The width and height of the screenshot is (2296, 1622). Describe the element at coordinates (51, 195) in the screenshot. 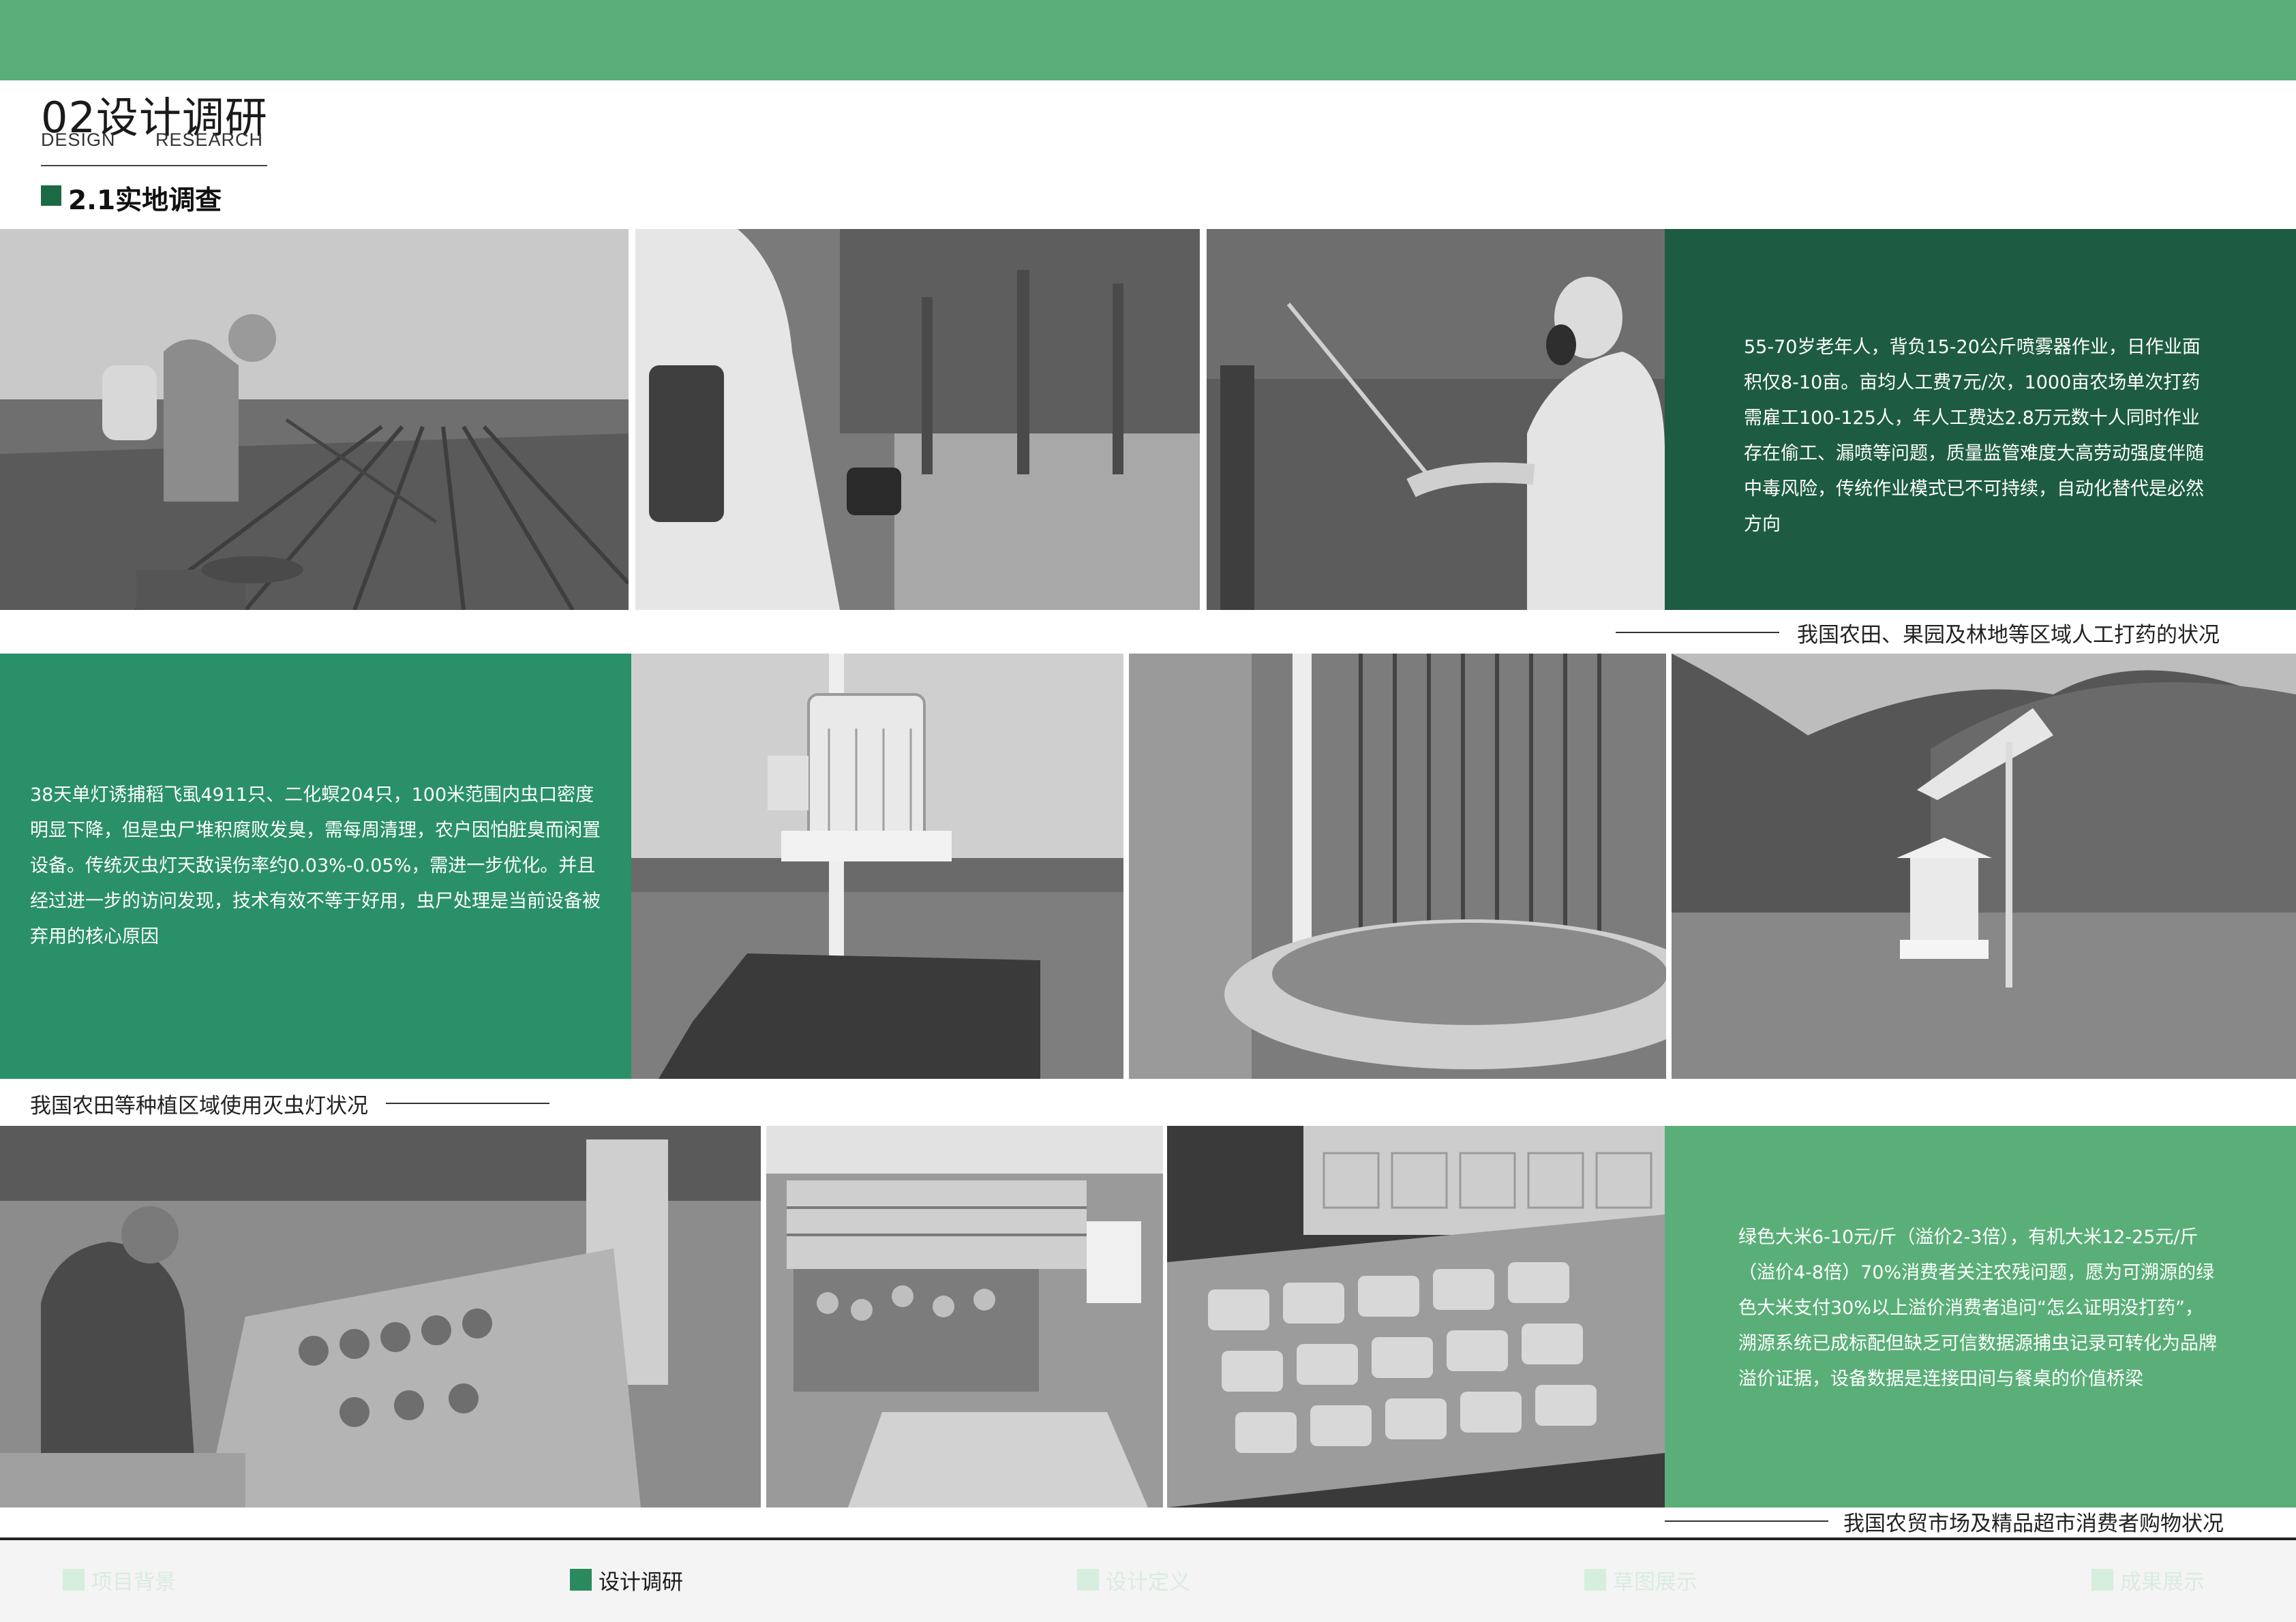

I see `section-marker-icon` at that location.